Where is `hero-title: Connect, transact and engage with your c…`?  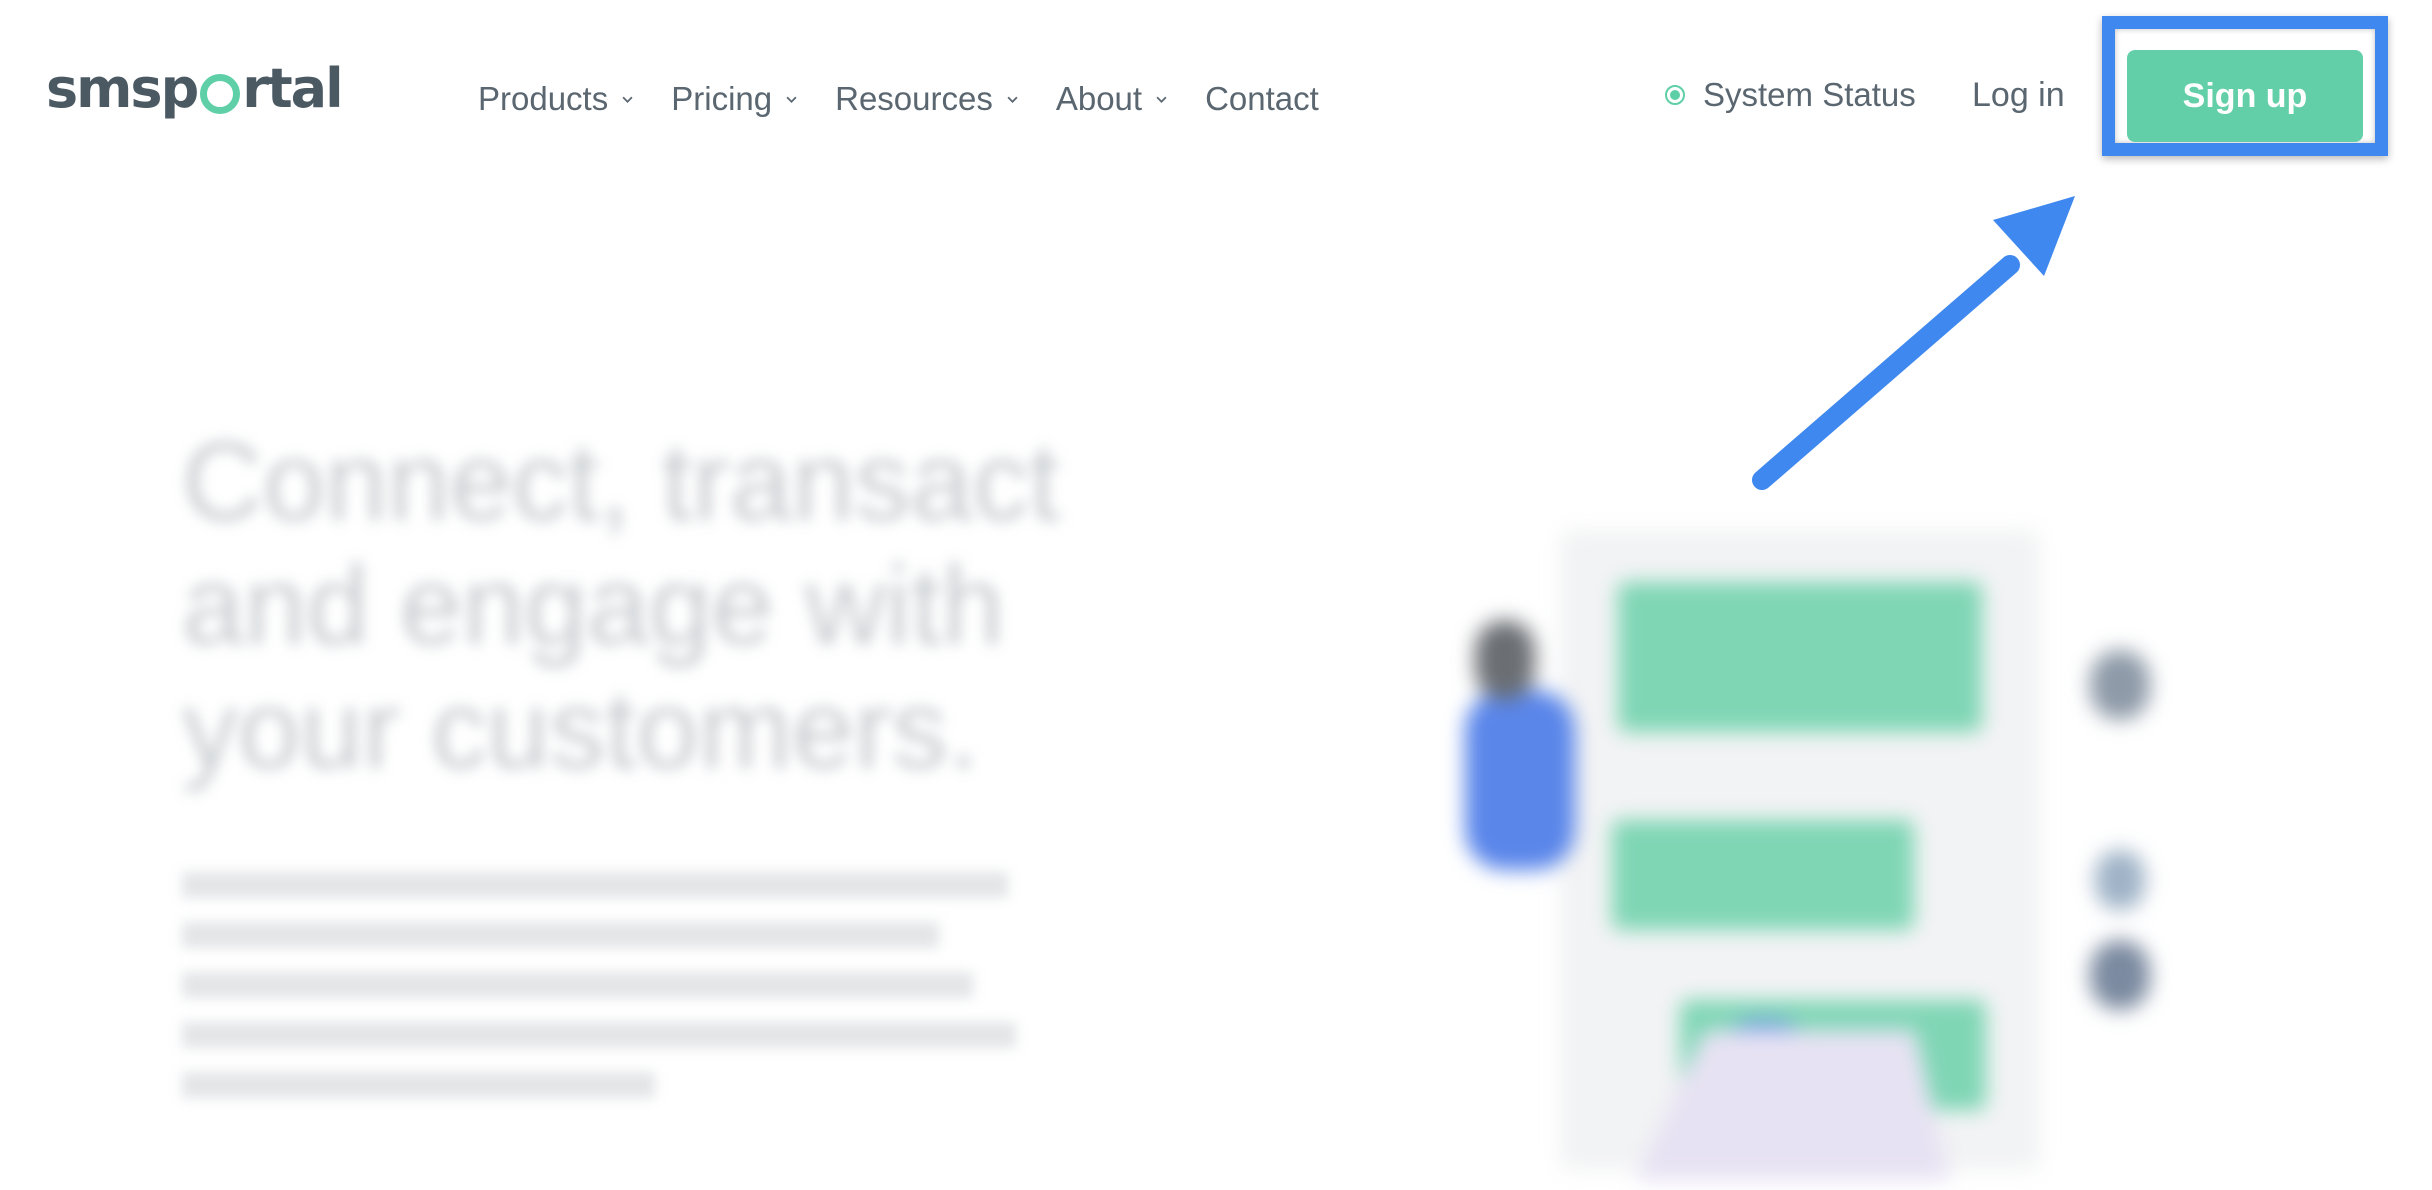 hero-title: Connect, transact and engage with your c… is located at coordinates (621, 605).